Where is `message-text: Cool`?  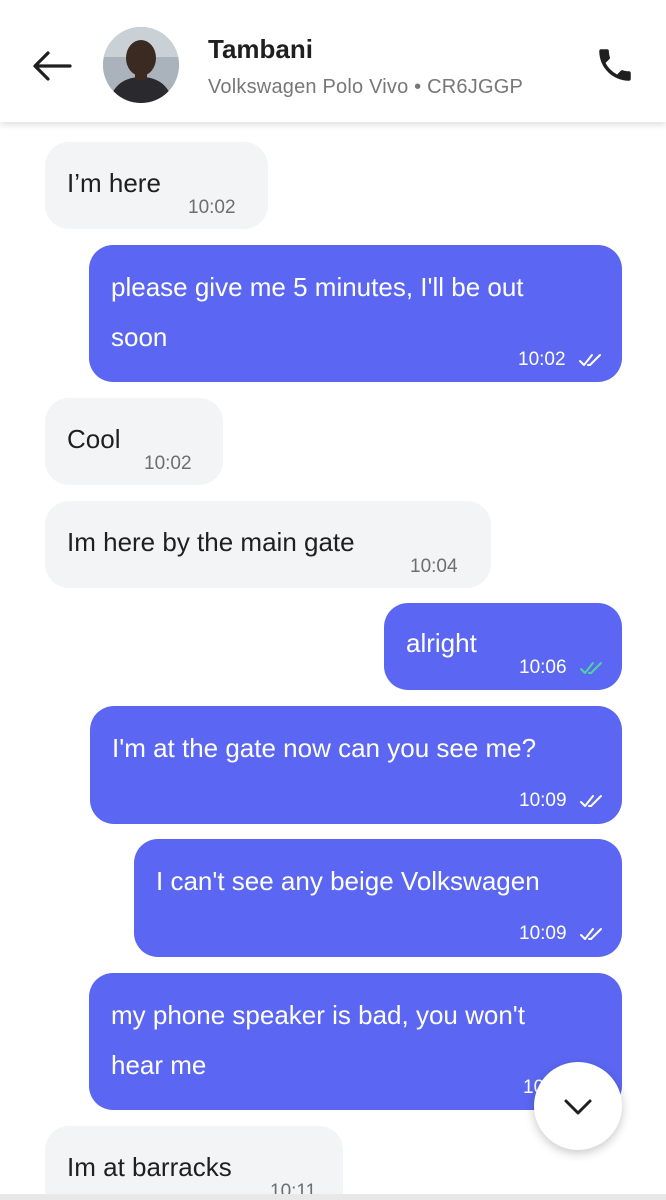
message-text: Cool is located at coordinates (94, 439).